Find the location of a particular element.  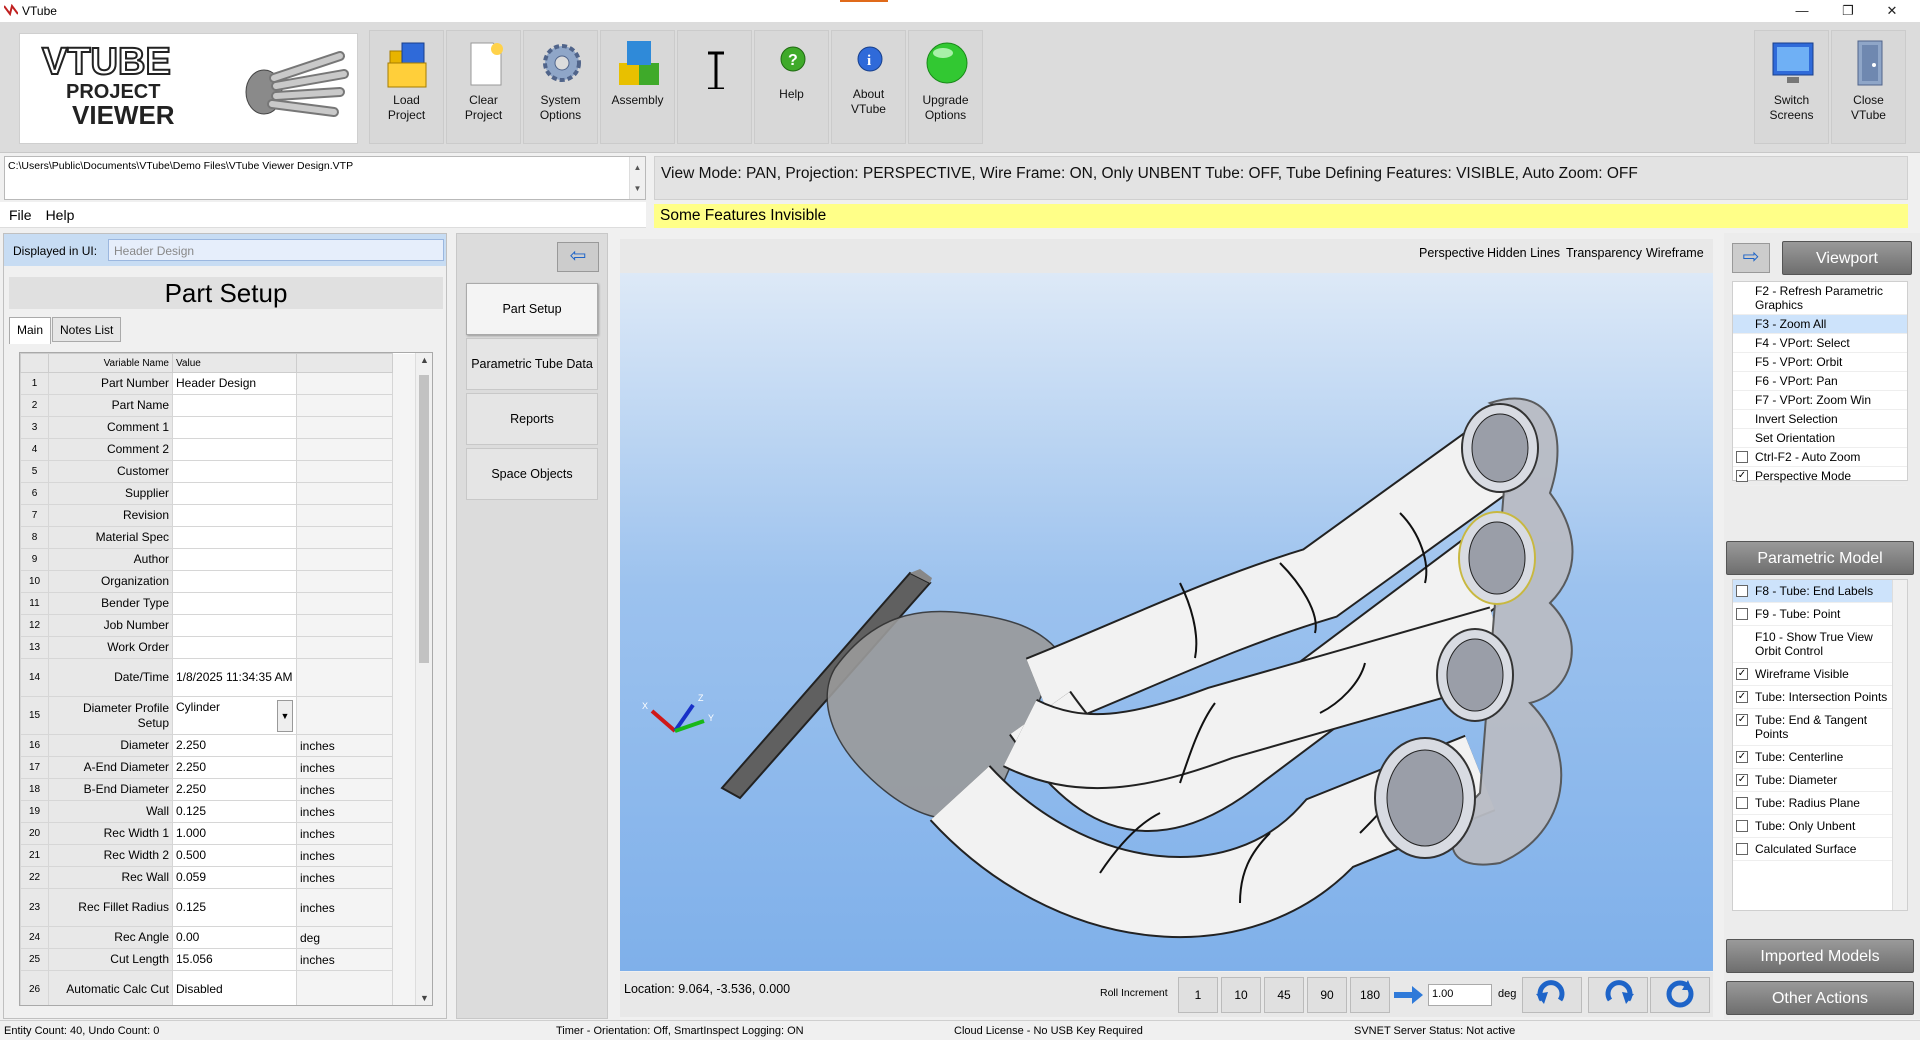

roll-90-button: 90 is located at coordinates (1327, 995).